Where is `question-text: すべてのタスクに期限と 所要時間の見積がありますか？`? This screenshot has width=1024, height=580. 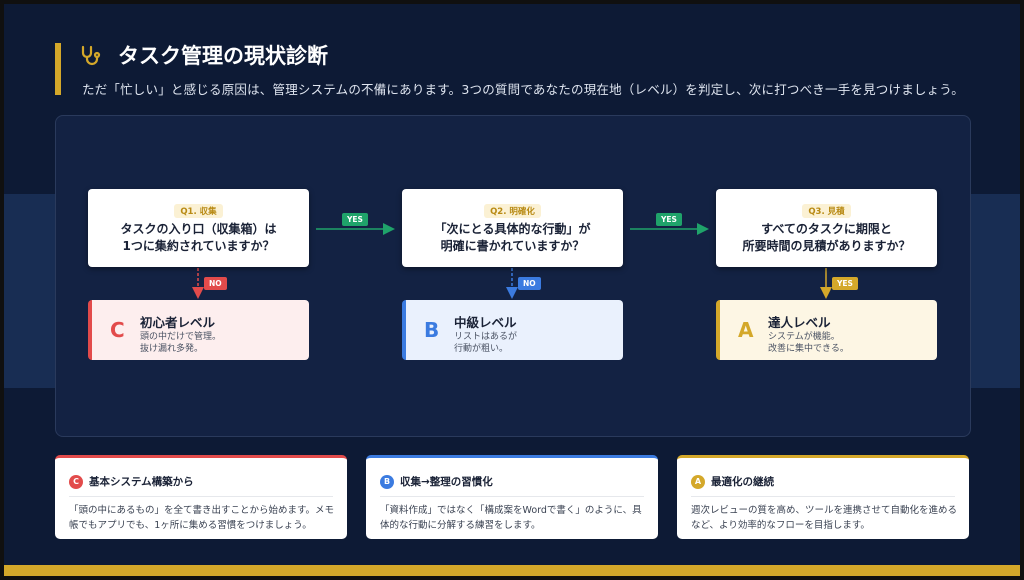 question-text: すべてのタスクに期限と 所要時間の見積がありますか？ is located at coordinates (826, 237).